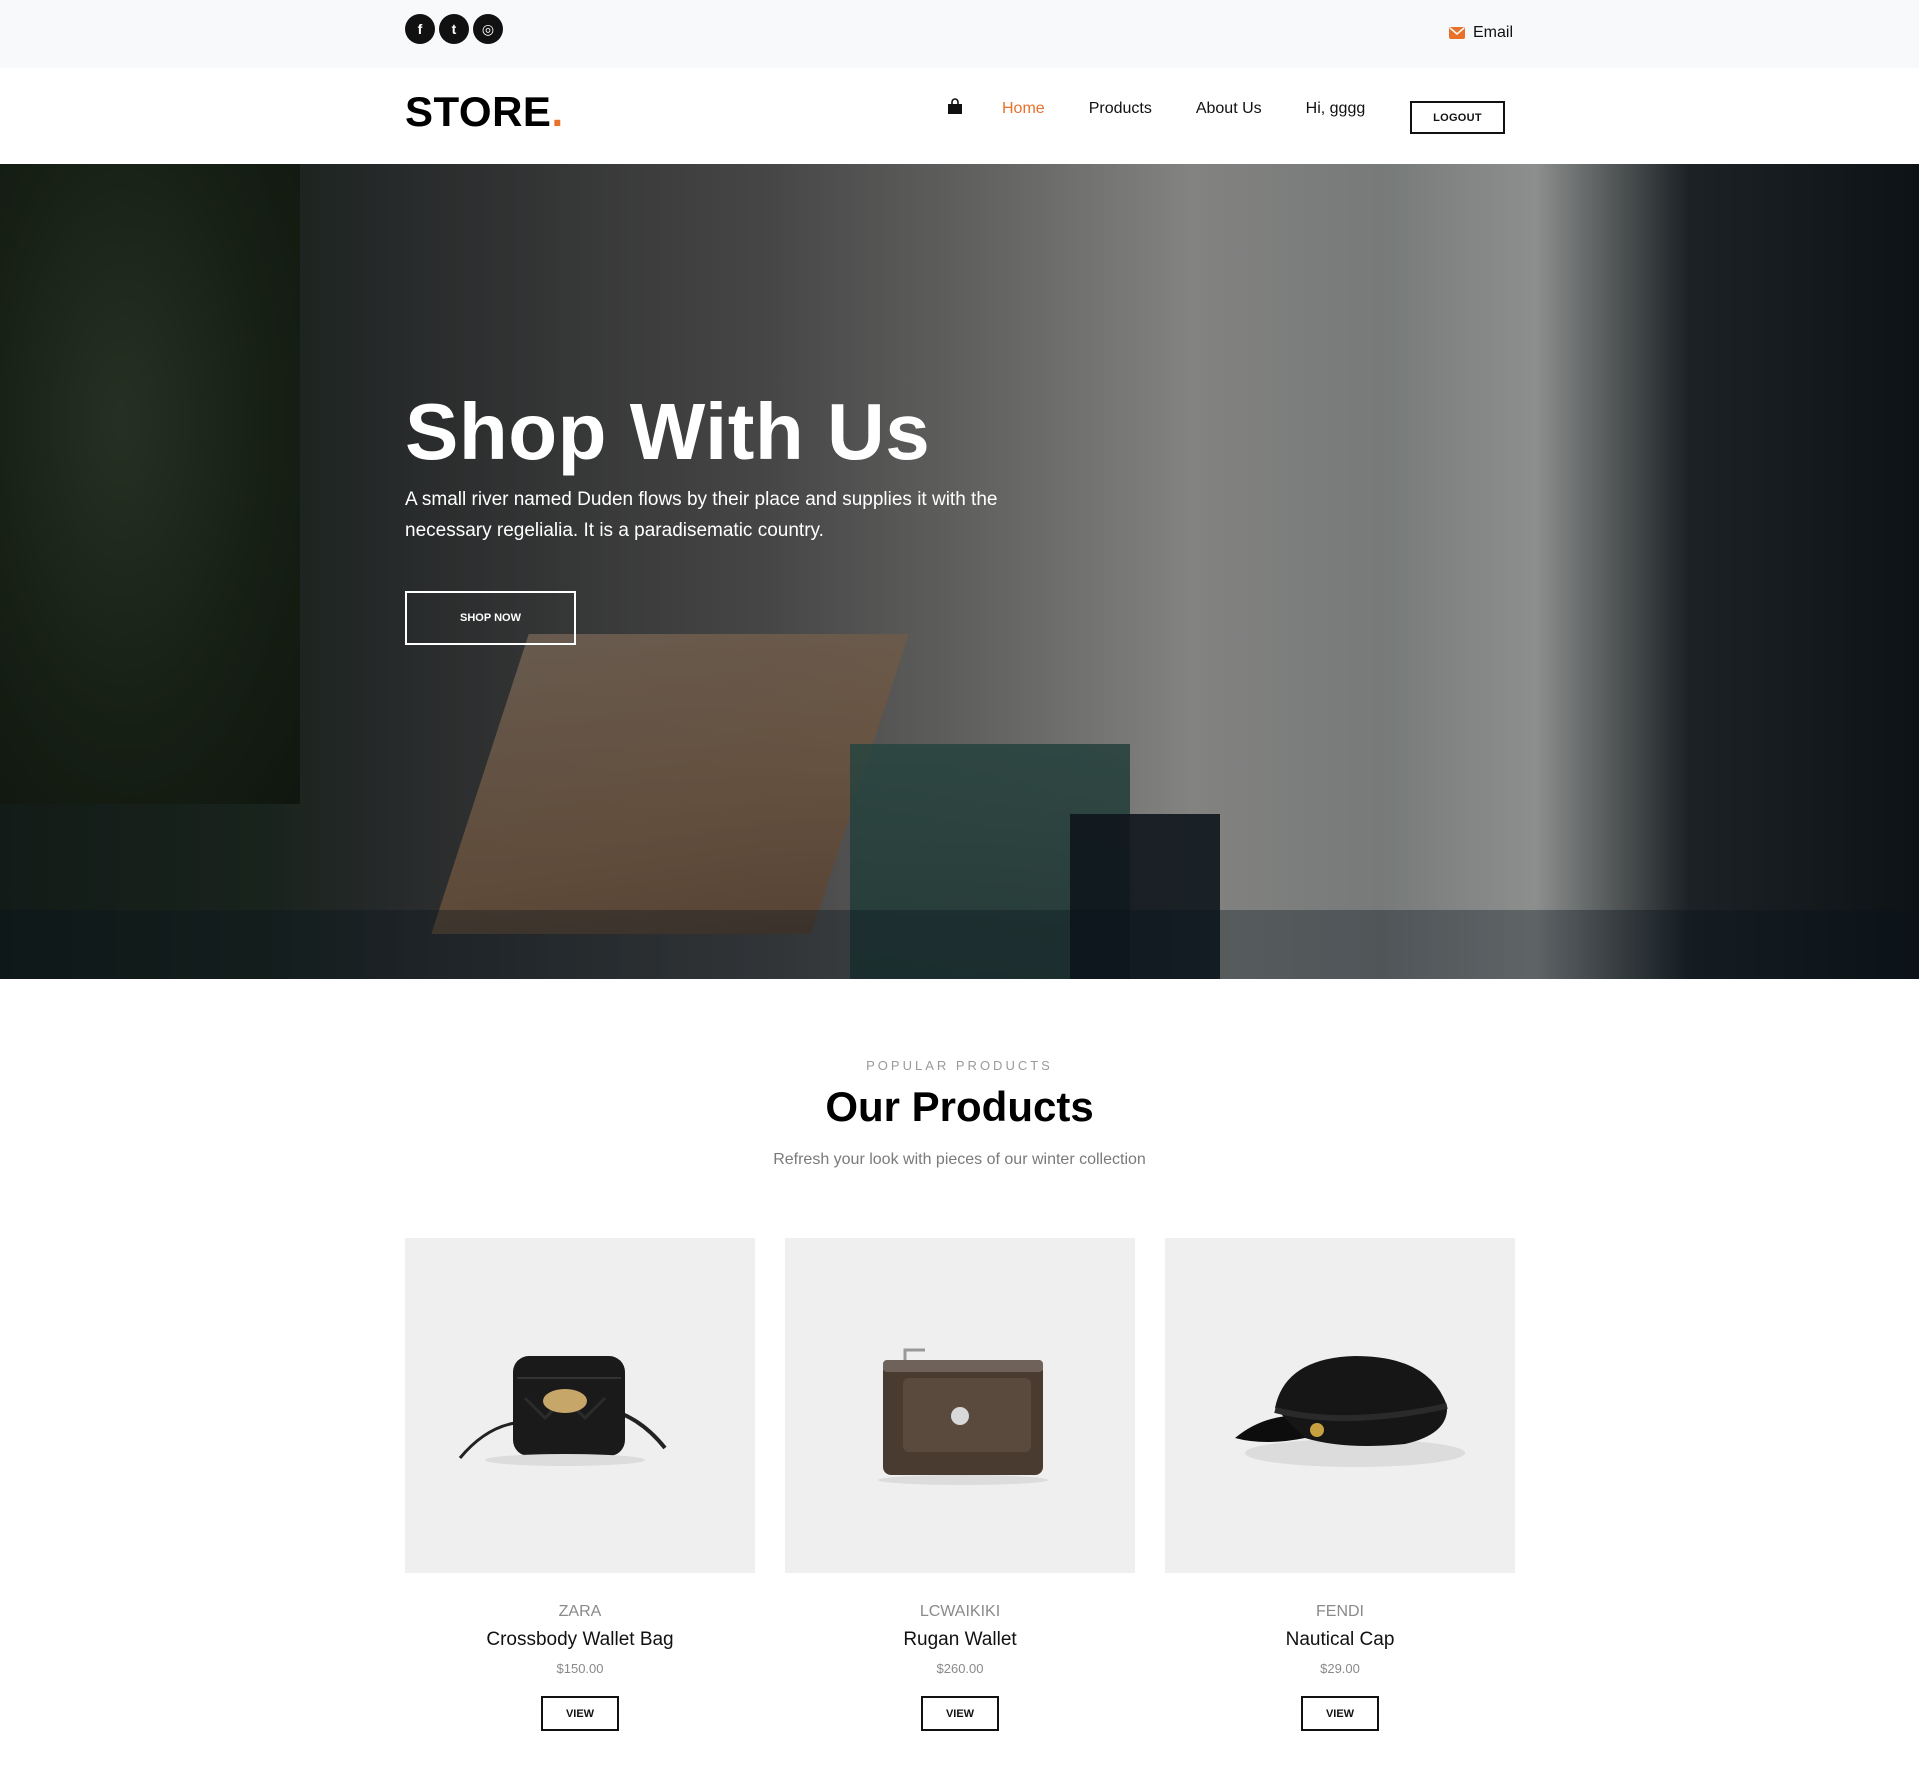 The image size is (1919, 1766). I want to click on main-nav: Home Products About Us Hi, gggg, so click(1177, 108).